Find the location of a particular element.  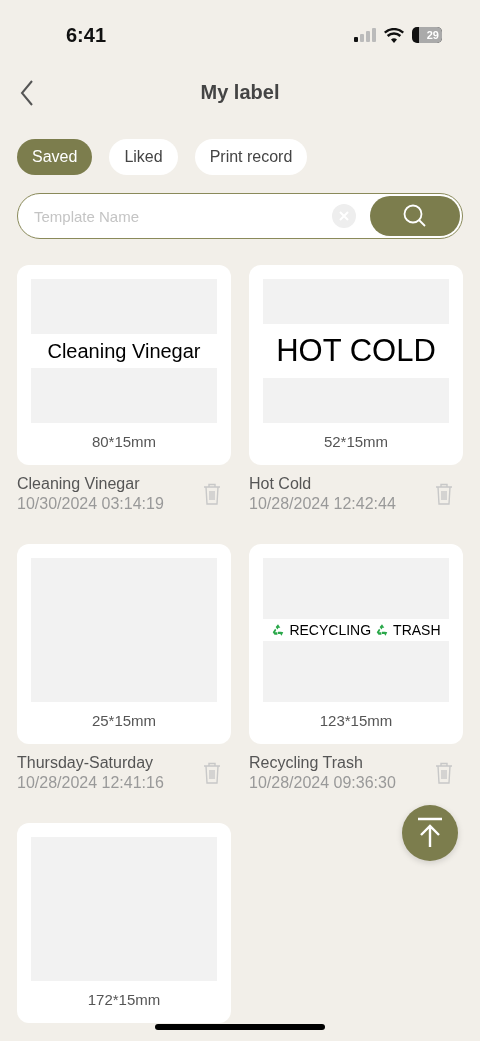

label-text: Cleaning Vinegar is located at coordinates (124, 351).